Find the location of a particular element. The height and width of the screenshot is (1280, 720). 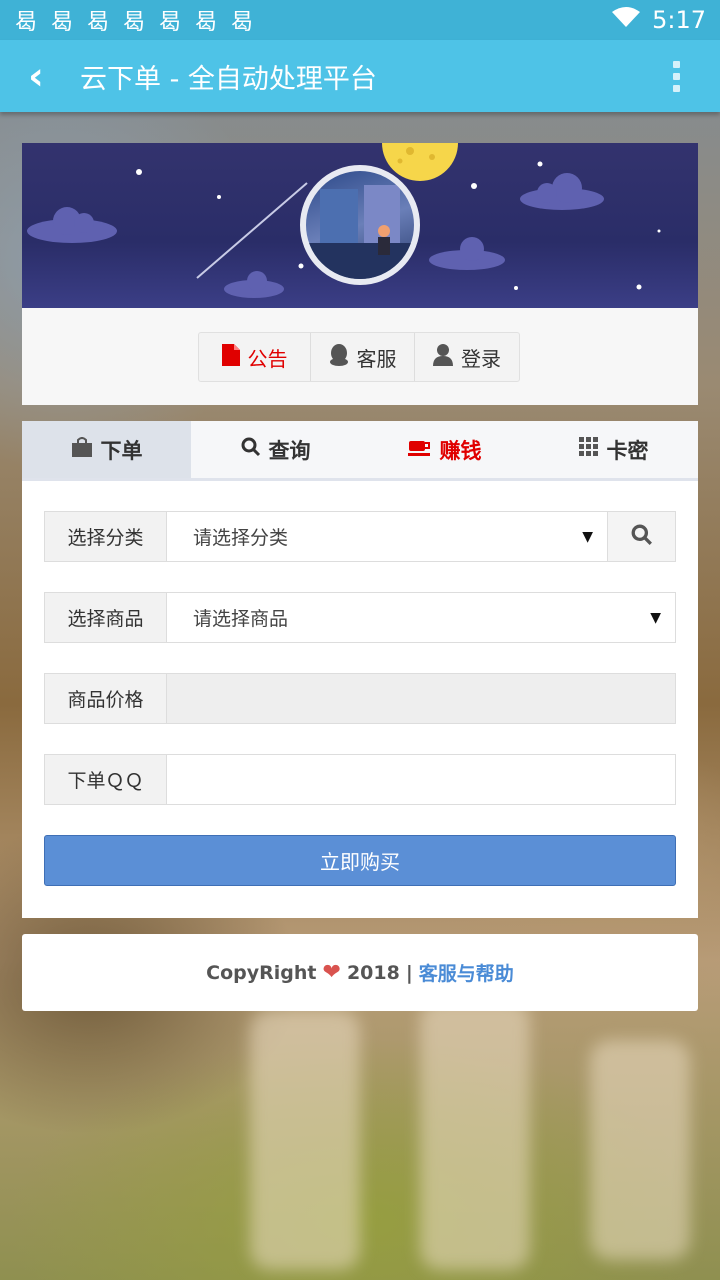

tab-order: 下单 is located at coordinates (106, 449).